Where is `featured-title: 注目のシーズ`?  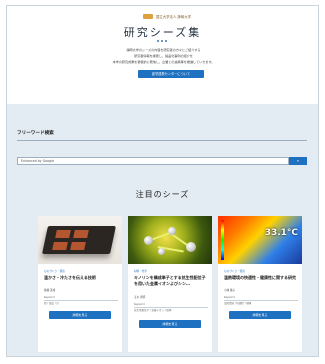
featured-title: 注目のシーズ is located at coordinates (162, 194).